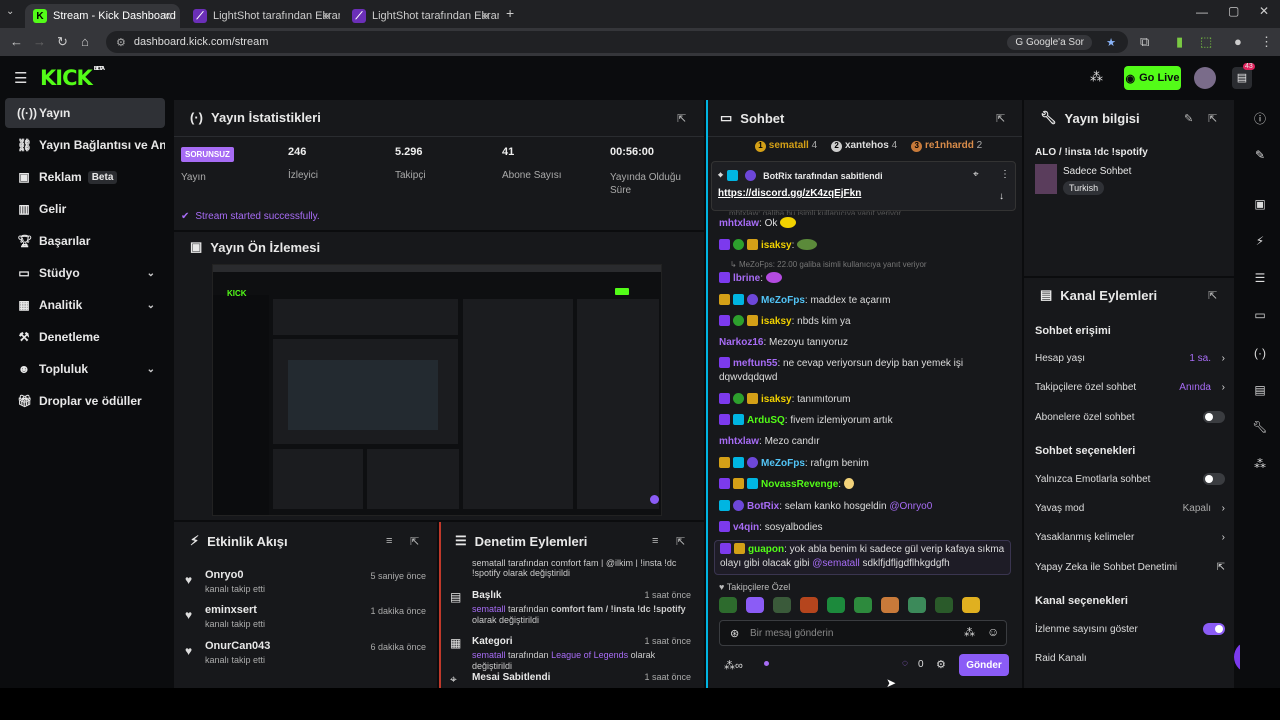  What do you see at coordinates (1111, 42) in the screenshot?
I see `bookmark-star-icon: ★` at bounding box center [1111, 42].